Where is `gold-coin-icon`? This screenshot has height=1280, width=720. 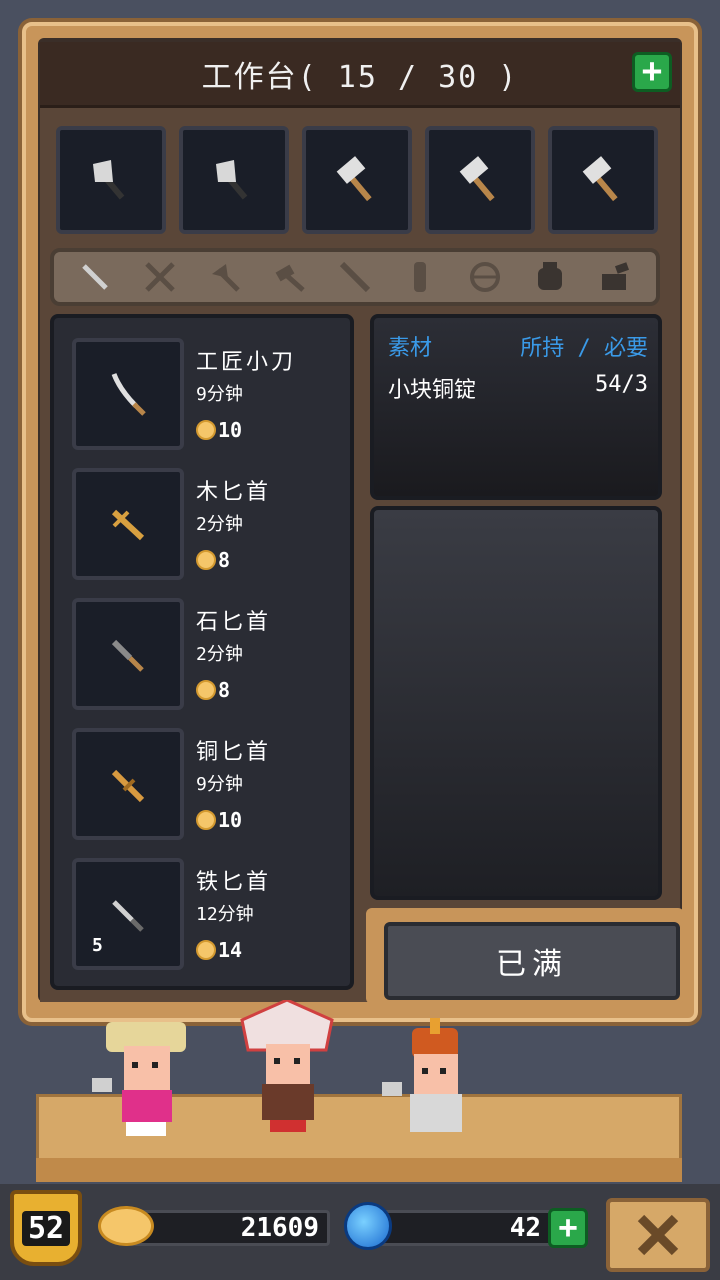 gold-coin-icon is located at coordinates (126, 1226).